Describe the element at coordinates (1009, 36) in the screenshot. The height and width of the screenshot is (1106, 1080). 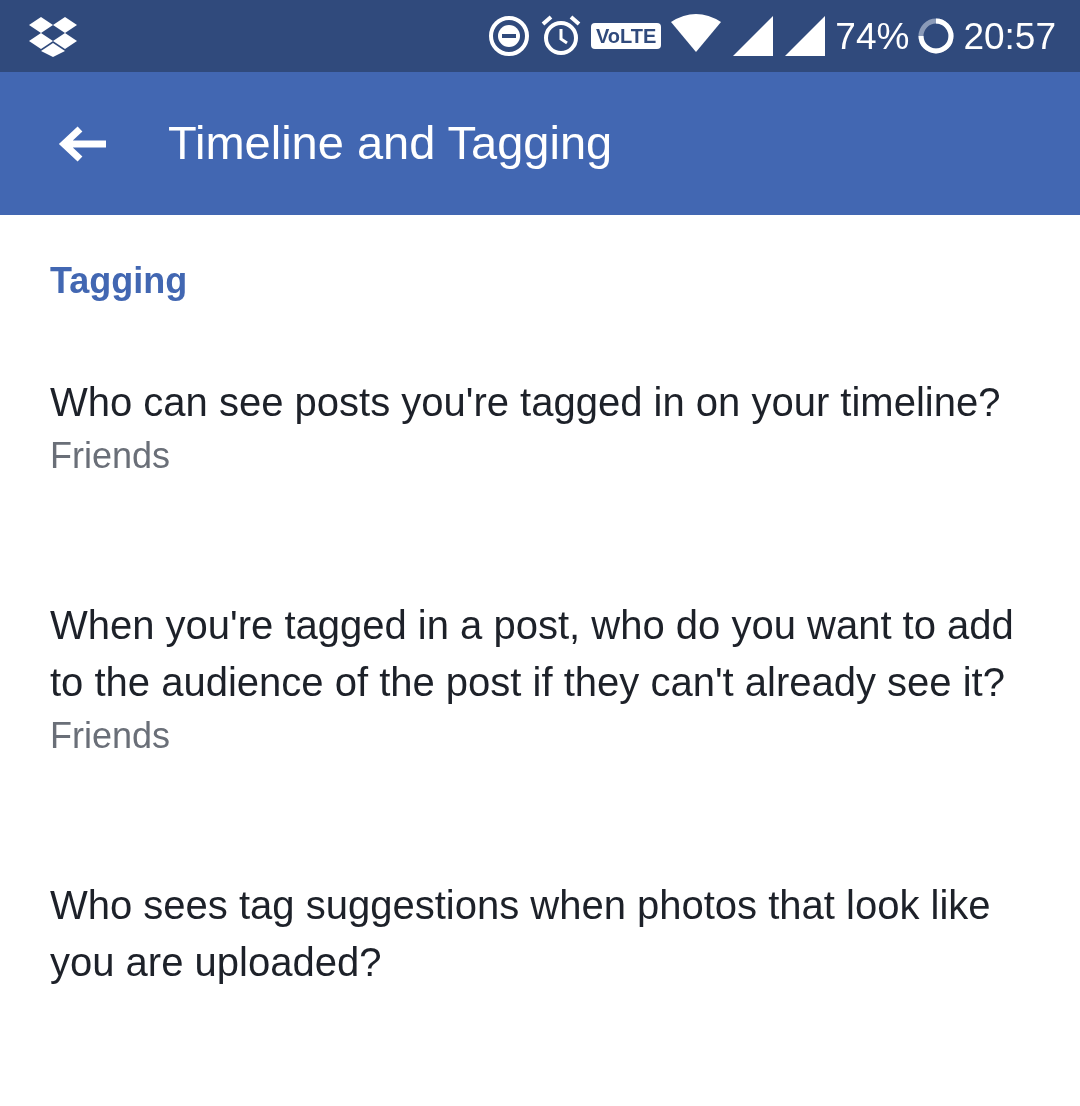
I see `clock-time: 20:57` at that location.